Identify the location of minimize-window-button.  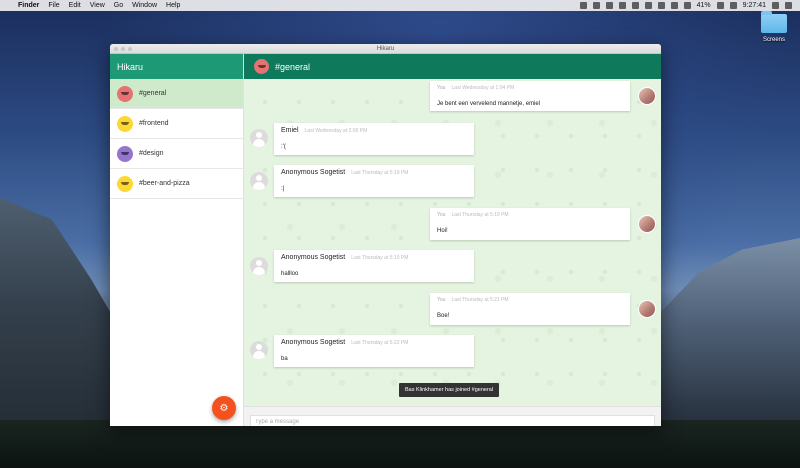
(123, 49).